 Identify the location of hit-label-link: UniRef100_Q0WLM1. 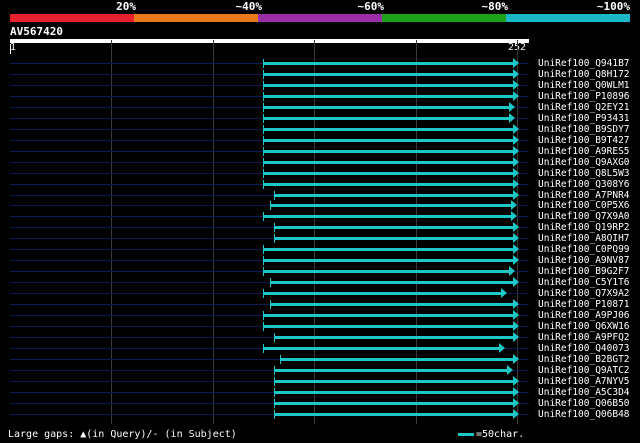
(584, 85).